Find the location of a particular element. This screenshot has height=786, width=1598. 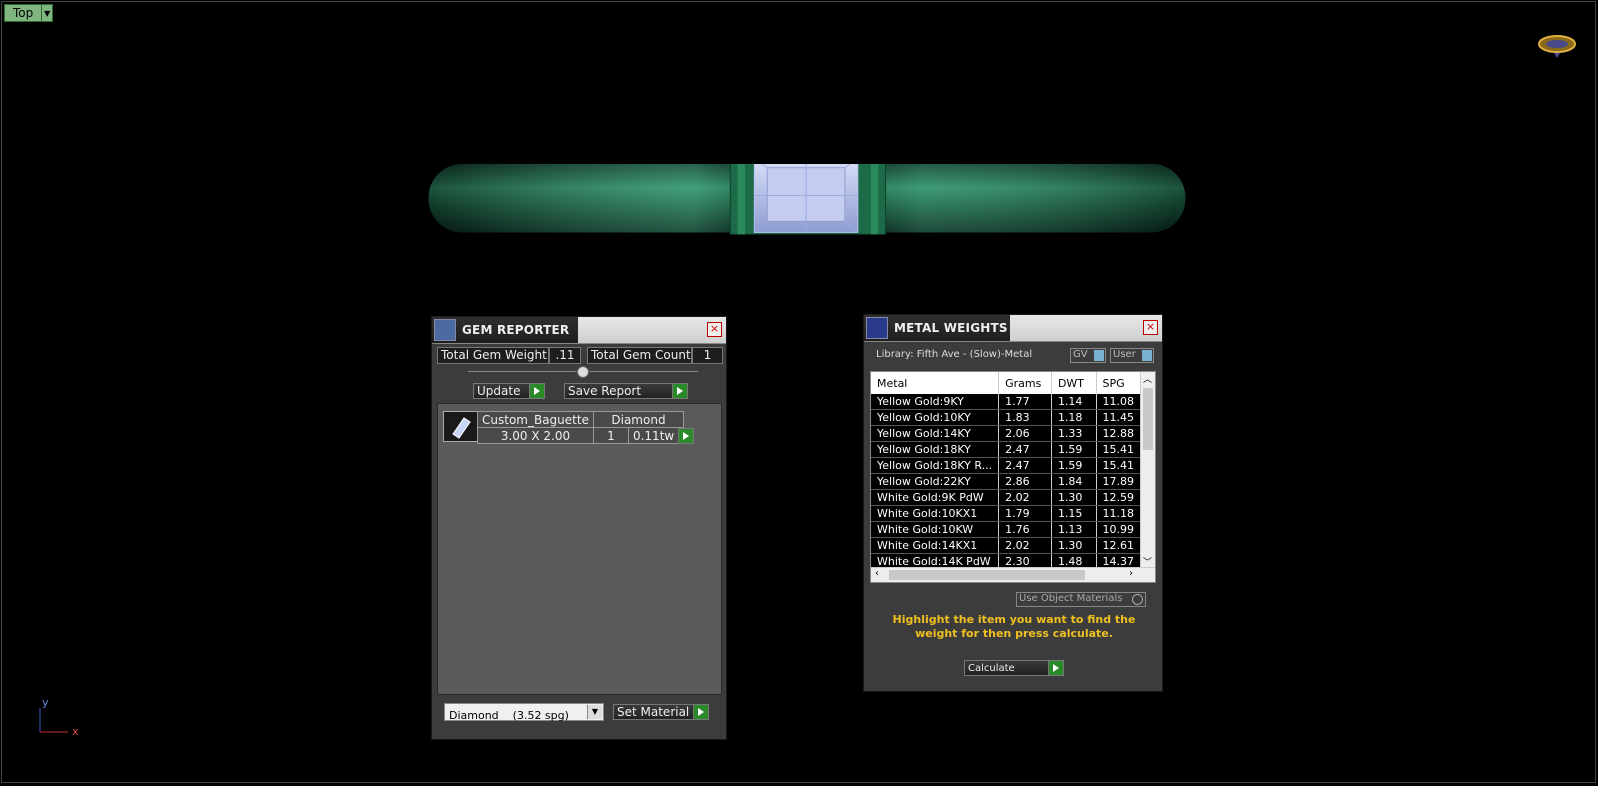

vertical-scrollbar: ︿ ﹀ is located at coordinates (1147, 470).